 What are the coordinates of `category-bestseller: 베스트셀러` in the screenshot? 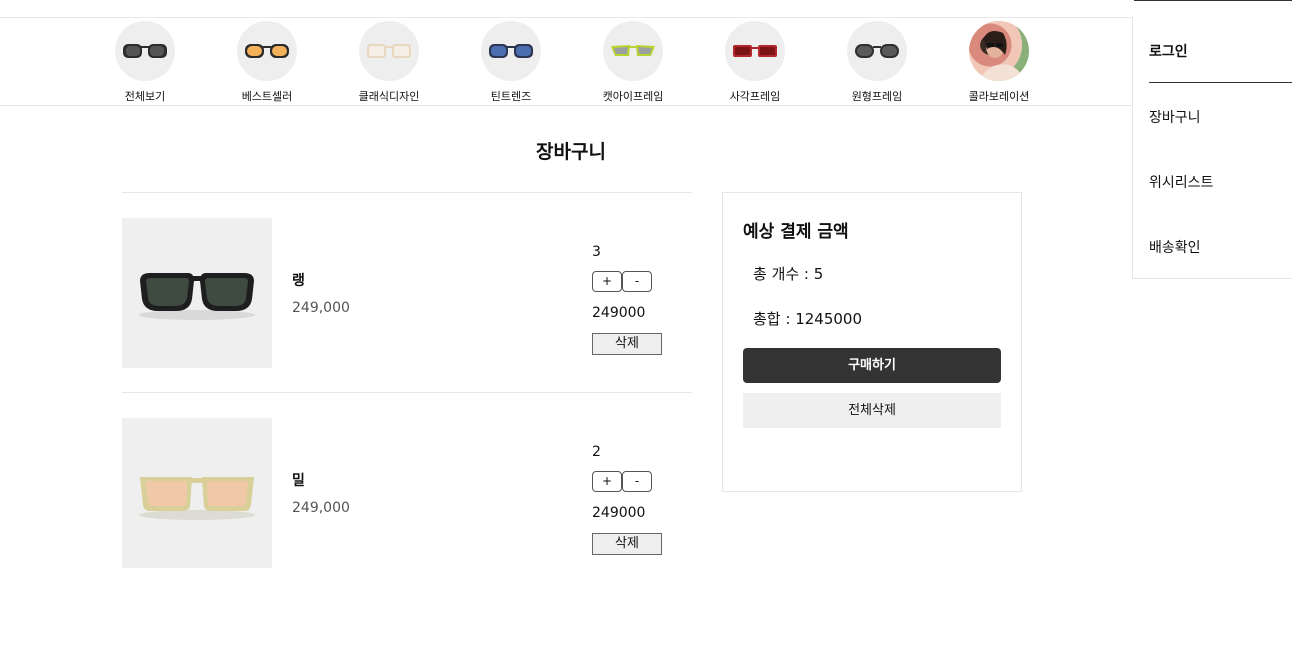 It's located at (267, 62).